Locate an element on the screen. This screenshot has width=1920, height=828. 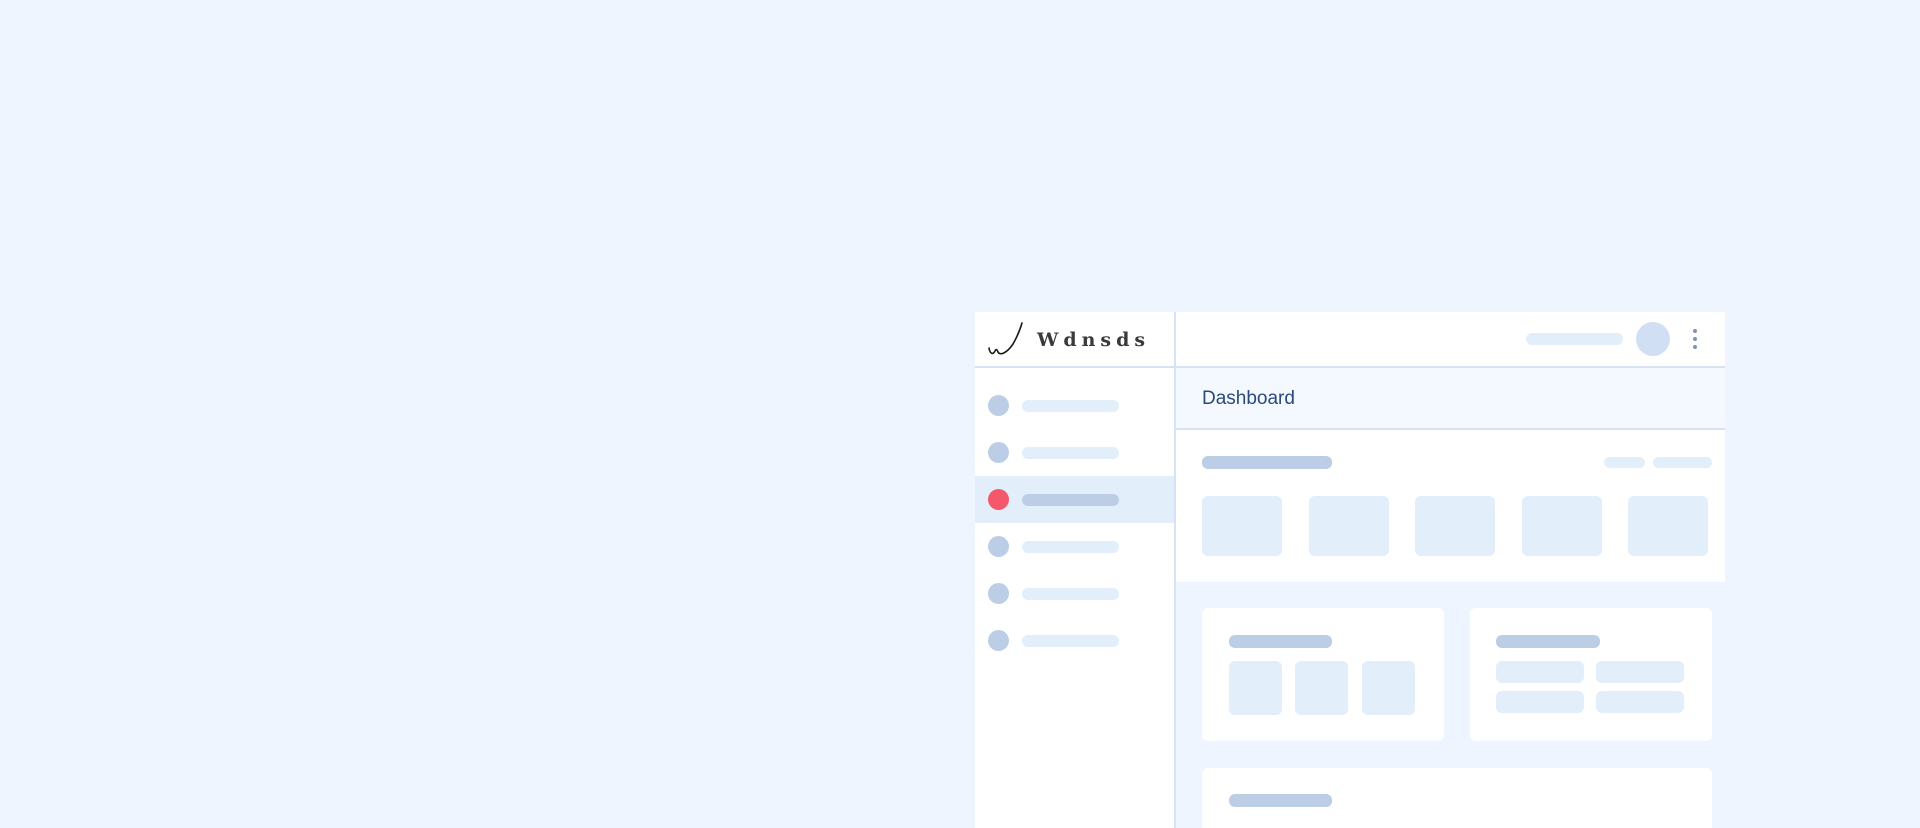
main-content is located at coordinates (1450, 629).